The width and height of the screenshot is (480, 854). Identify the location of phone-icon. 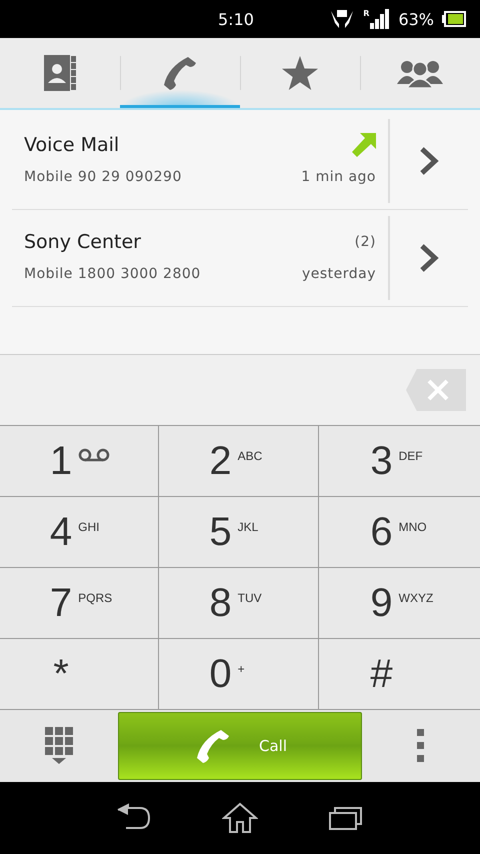
(180, 73).